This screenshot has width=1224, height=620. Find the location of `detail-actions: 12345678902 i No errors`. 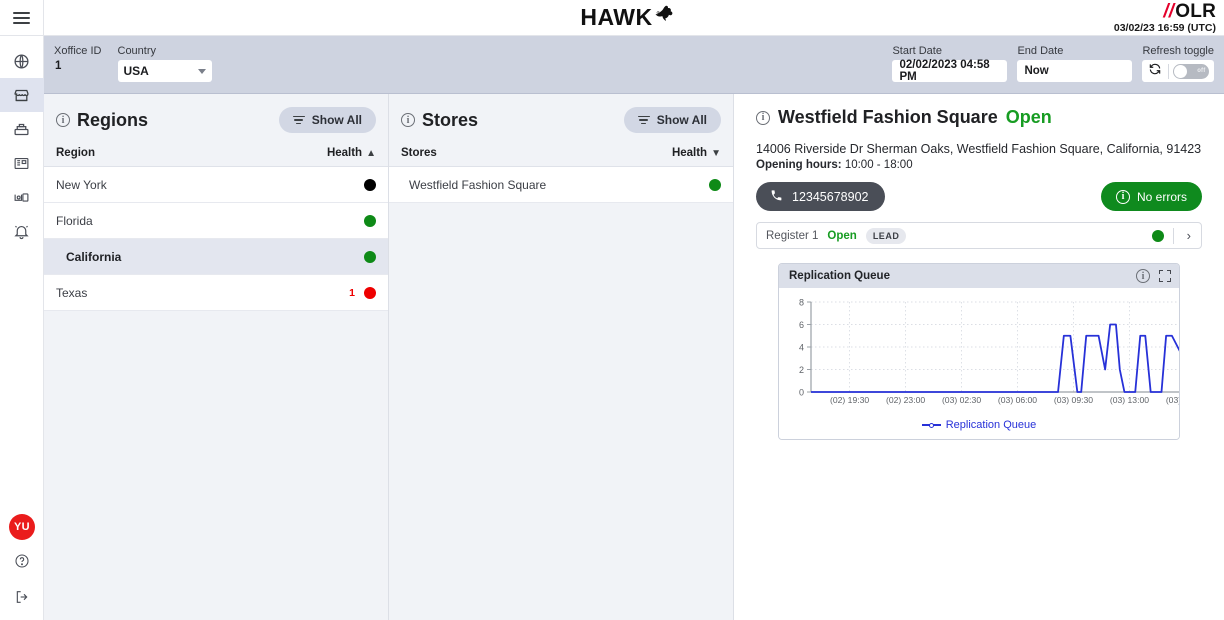

detail-actions: 12345678902 i No errors is located at coordinates (979, 196).